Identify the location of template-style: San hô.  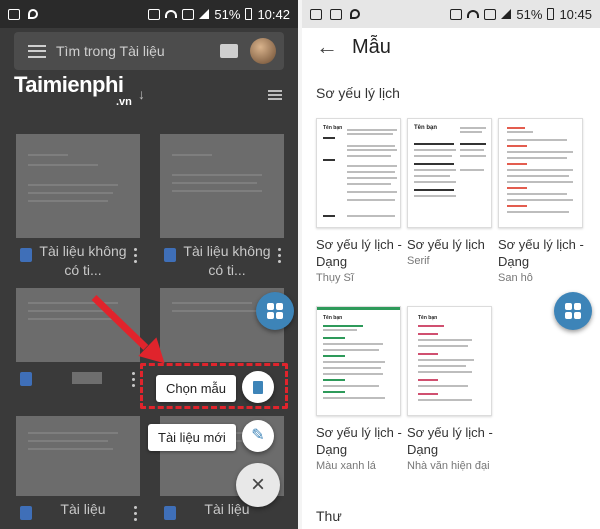
(515, 278).